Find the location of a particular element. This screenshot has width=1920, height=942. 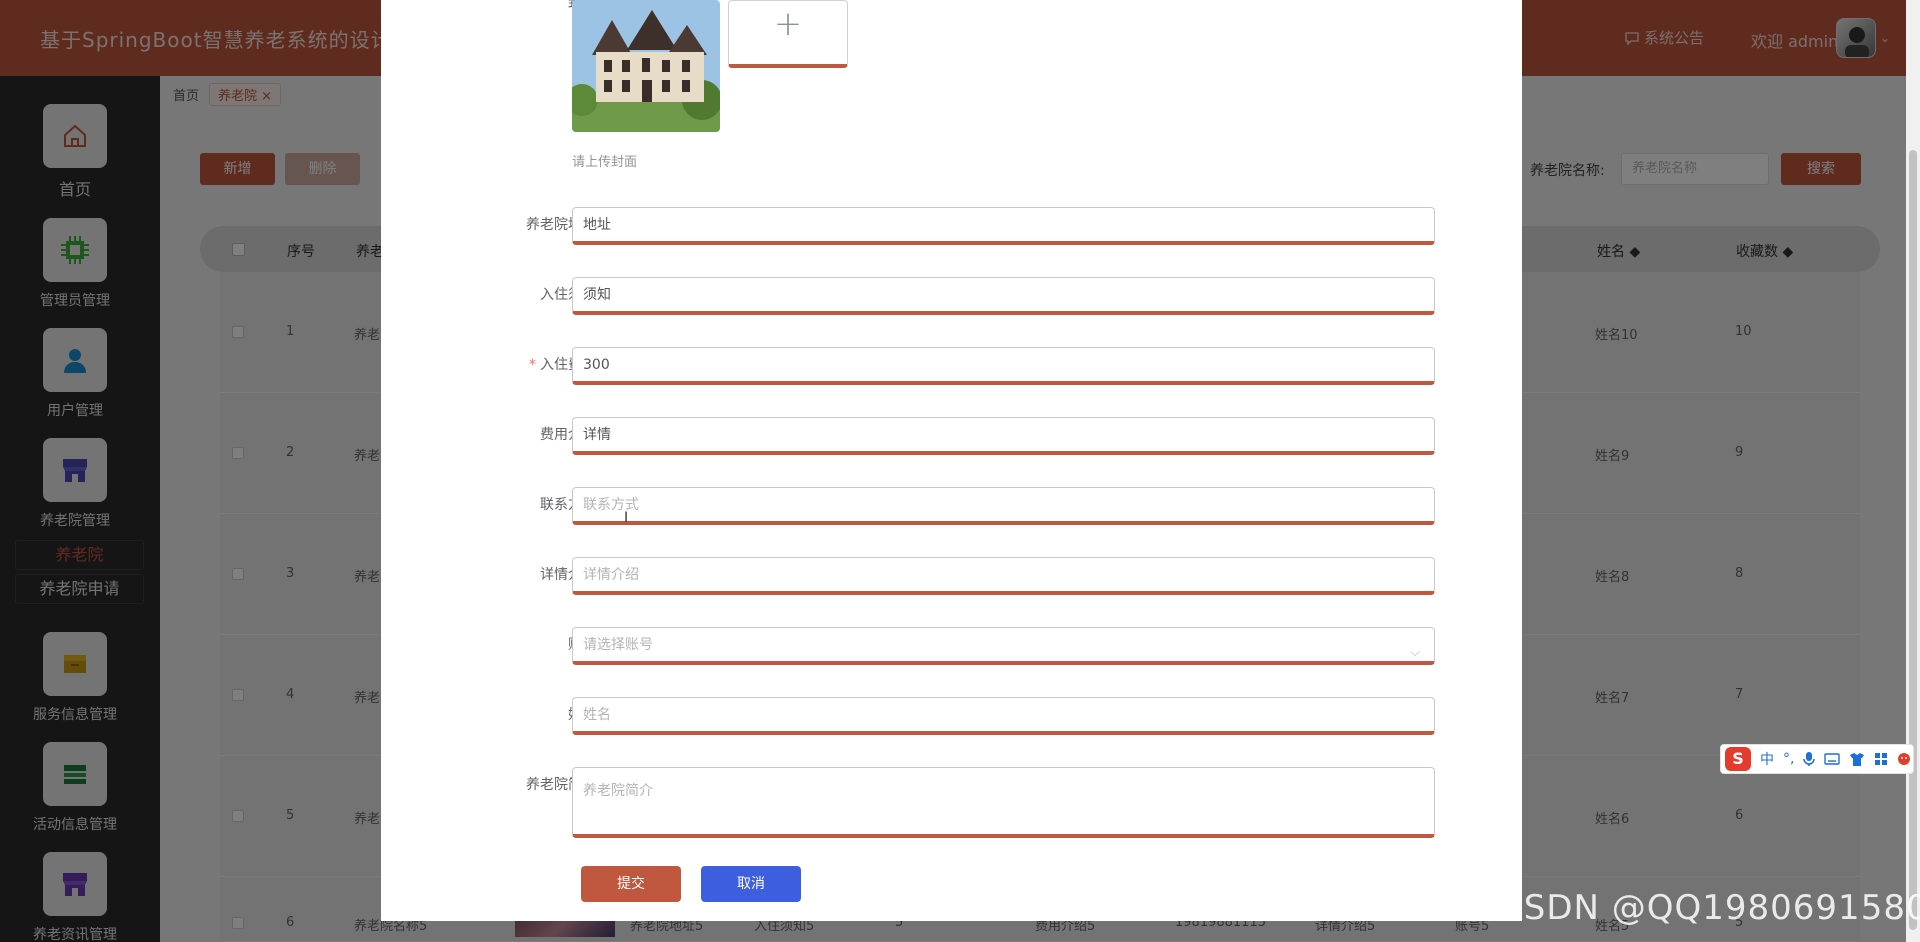

text-cursor-icon: I is located at coordinates (626, 518).